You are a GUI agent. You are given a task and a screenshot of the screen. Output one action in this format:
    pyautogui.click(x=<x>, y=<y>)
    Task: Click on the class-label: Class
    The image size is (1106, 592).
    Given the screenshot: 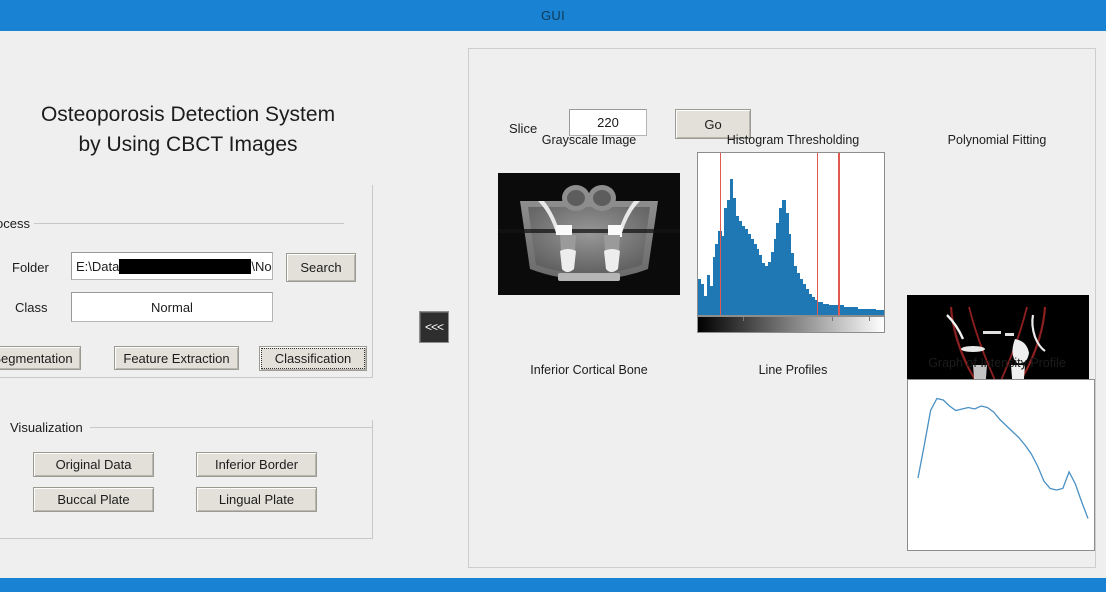 What is the action you would take?
    pyautogui.click(x=31, y=307)
    